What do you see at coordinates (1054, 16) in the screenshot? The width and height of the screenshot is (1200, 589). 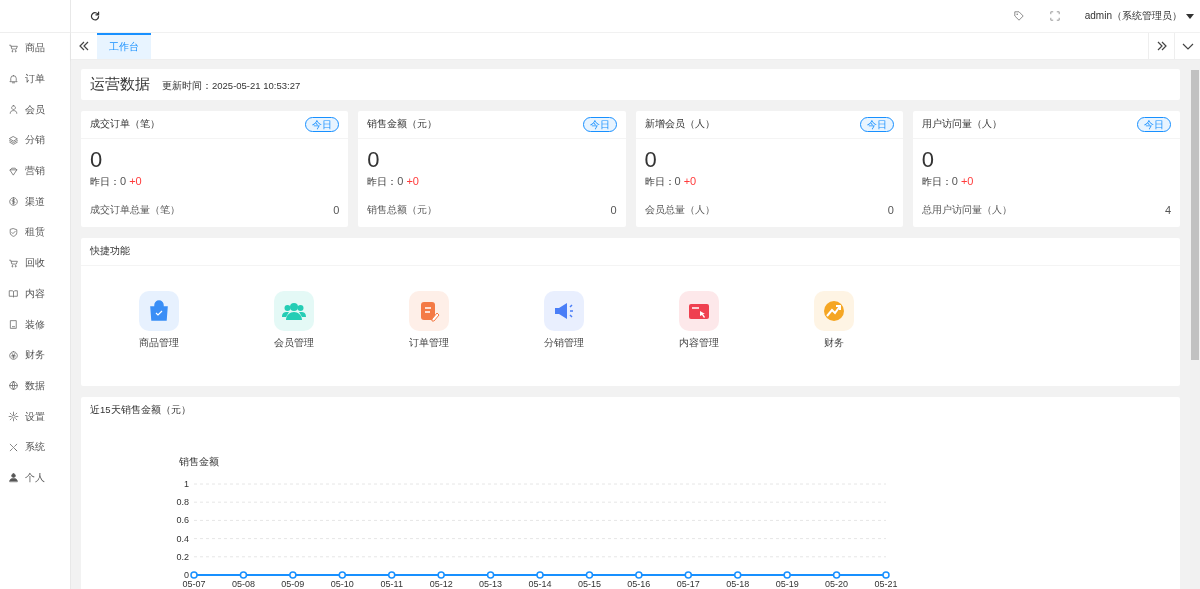 I see `fullscreen-icon` at bounding box center [1054, 16].